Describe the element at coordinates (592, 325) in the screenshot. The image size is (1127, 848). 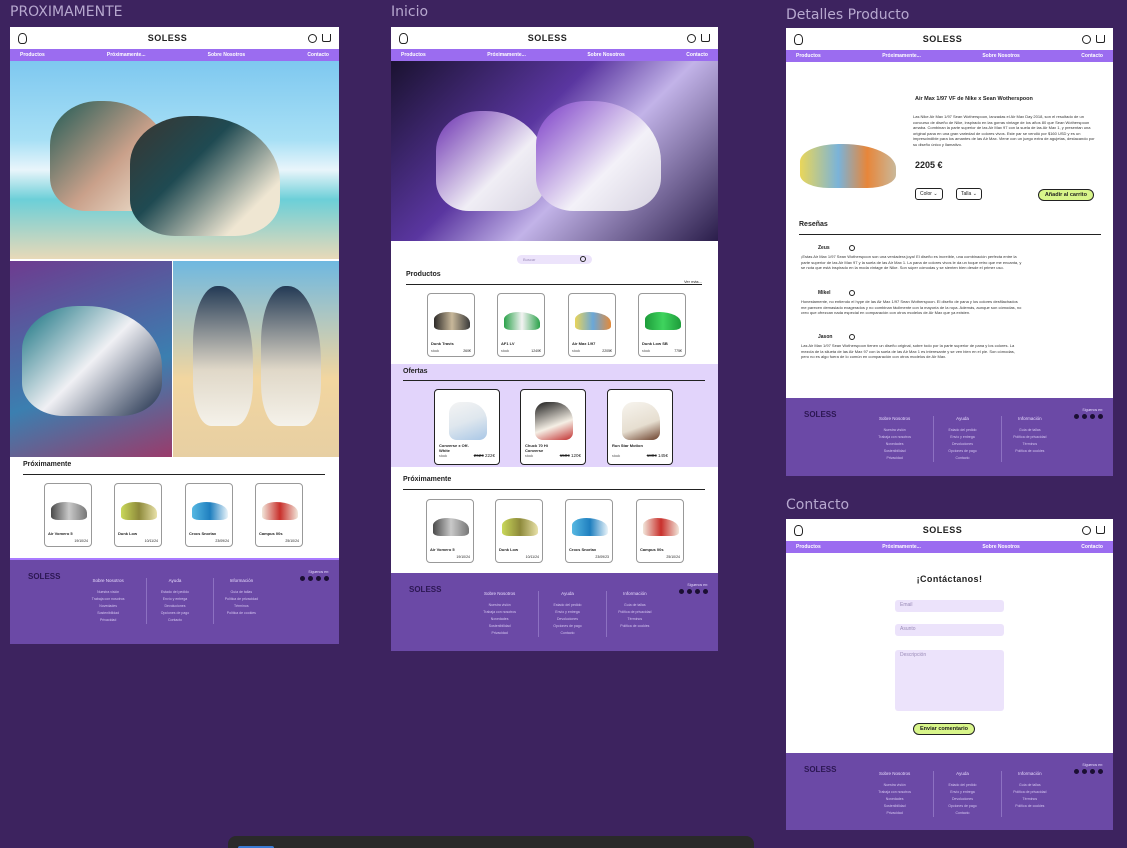
I see `product-card: Air Max 1/97 stock 2205€` at that location.